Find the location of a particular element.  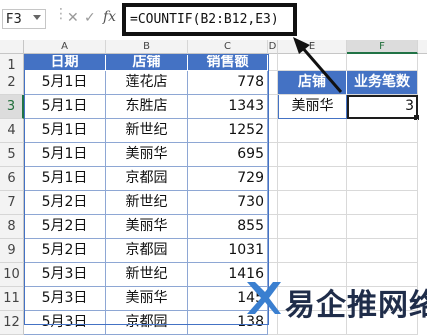

name-box-dropdown-icon is located at coordinates (37, 17).